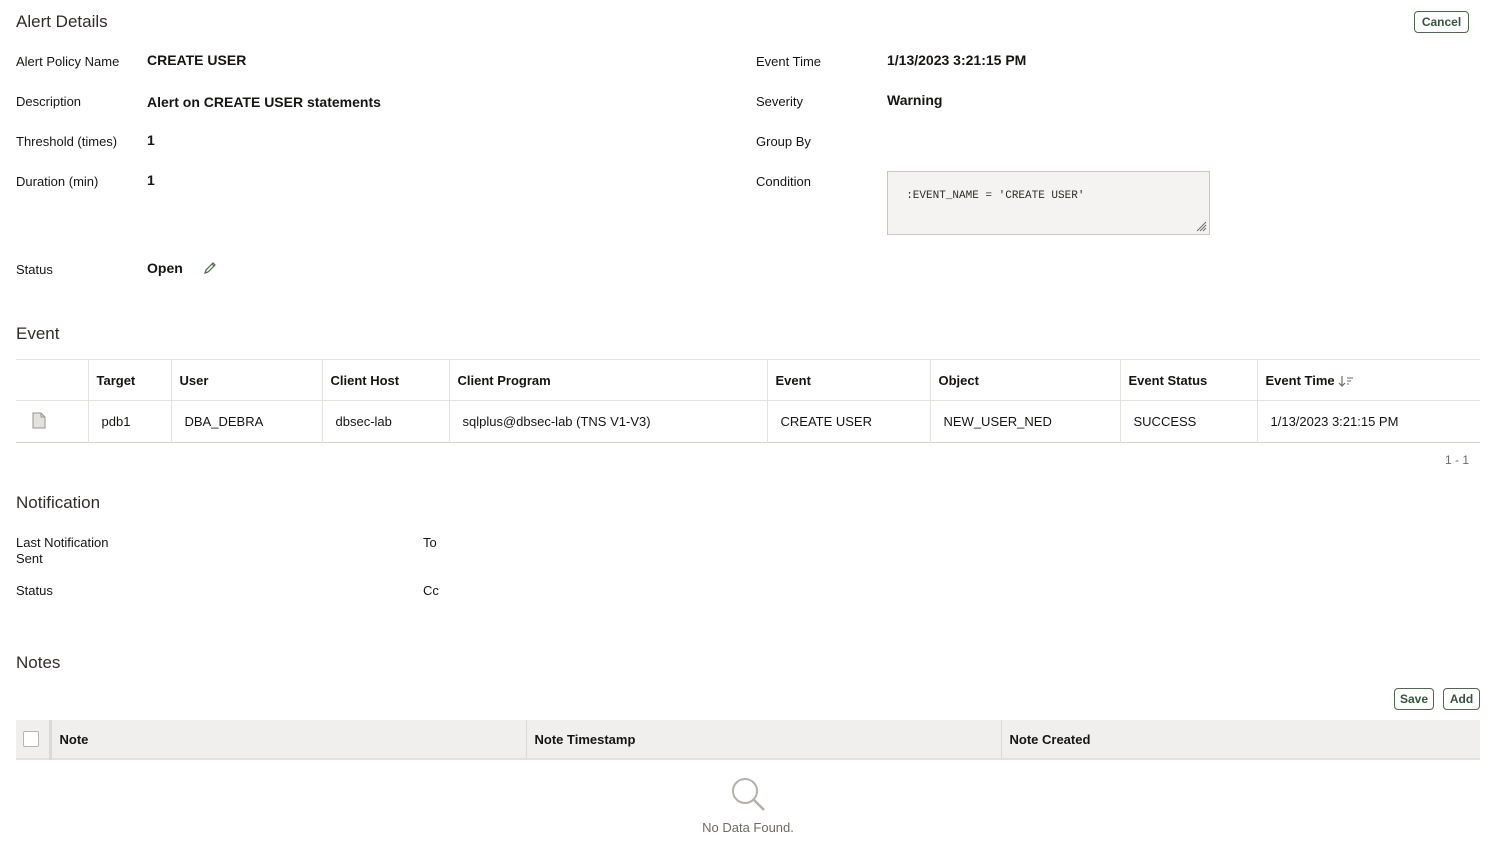 This screenshot has width=1499, height=852. I want to click on cell-object: NEW_USER_NED, so click(1024, 421).